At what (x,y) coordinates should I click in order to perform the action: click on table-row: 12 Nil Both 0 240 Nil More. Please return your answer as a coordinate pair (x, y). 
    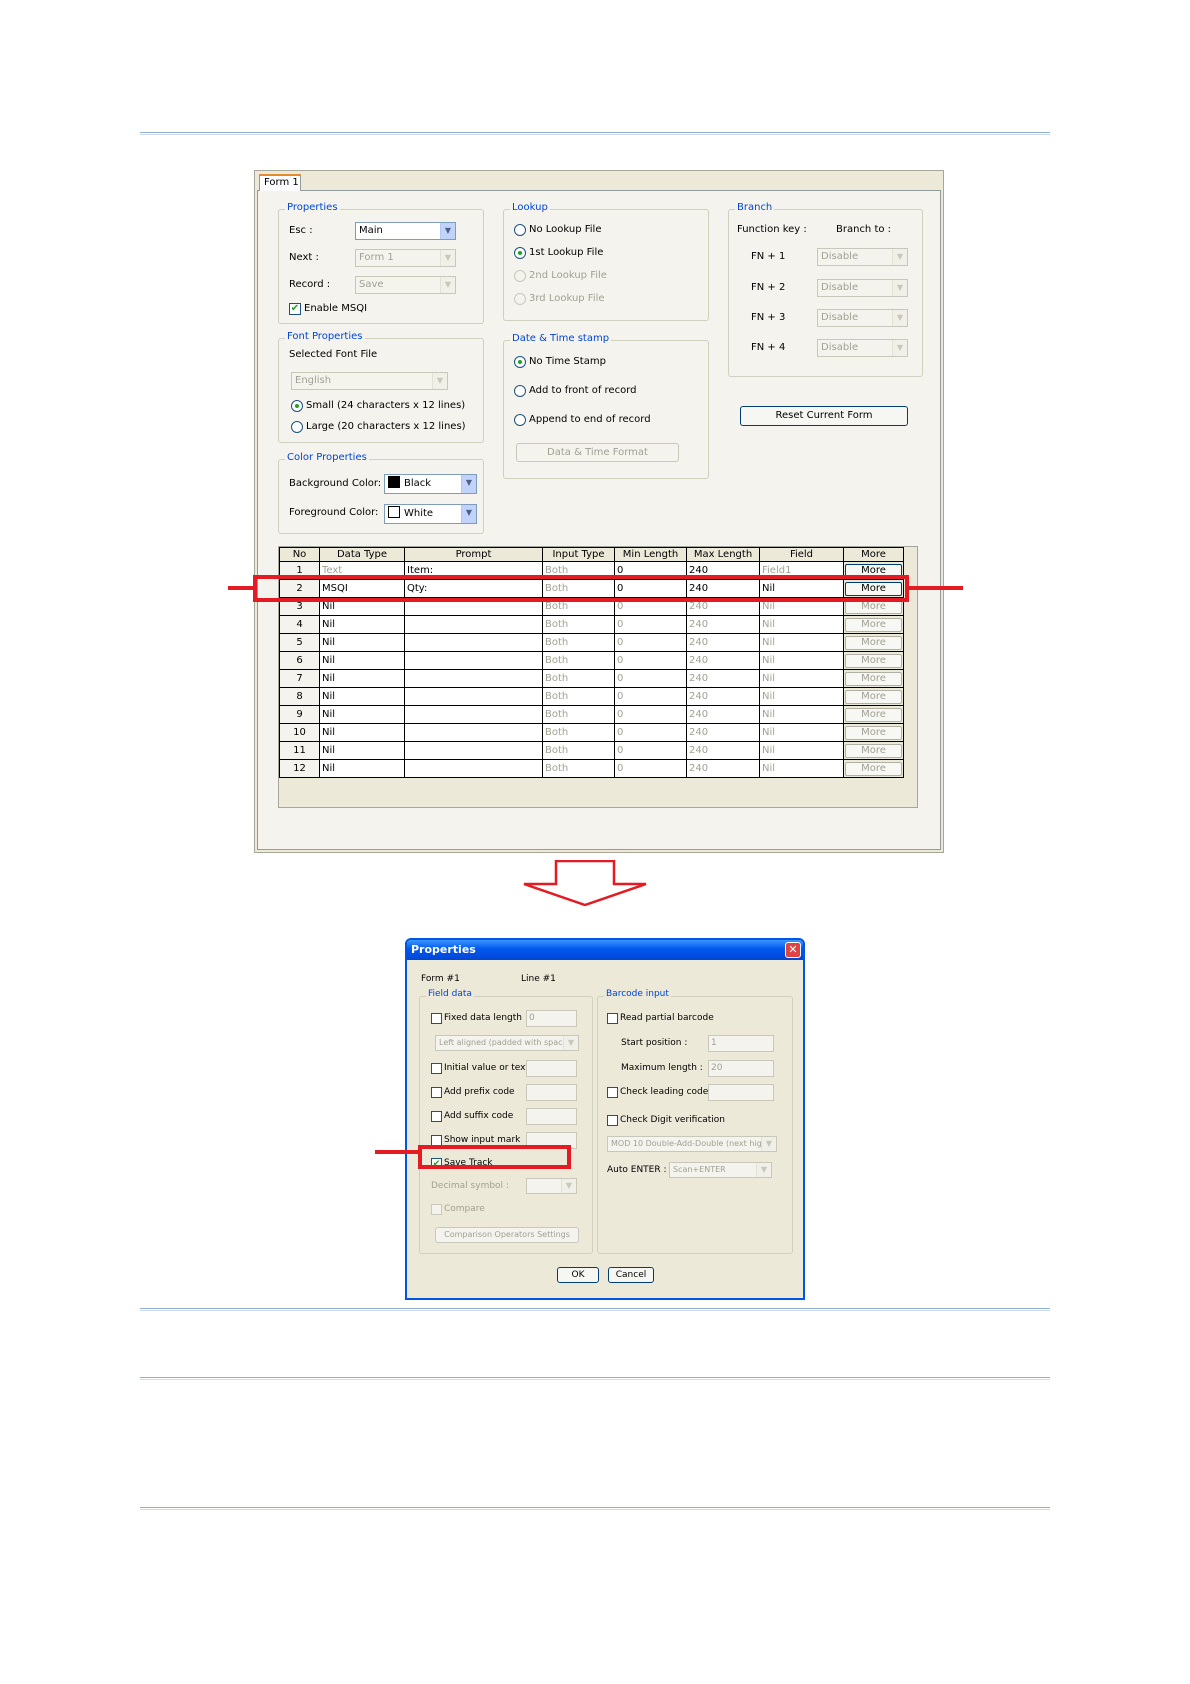
    Looking at the image, I should click on (591, 768).